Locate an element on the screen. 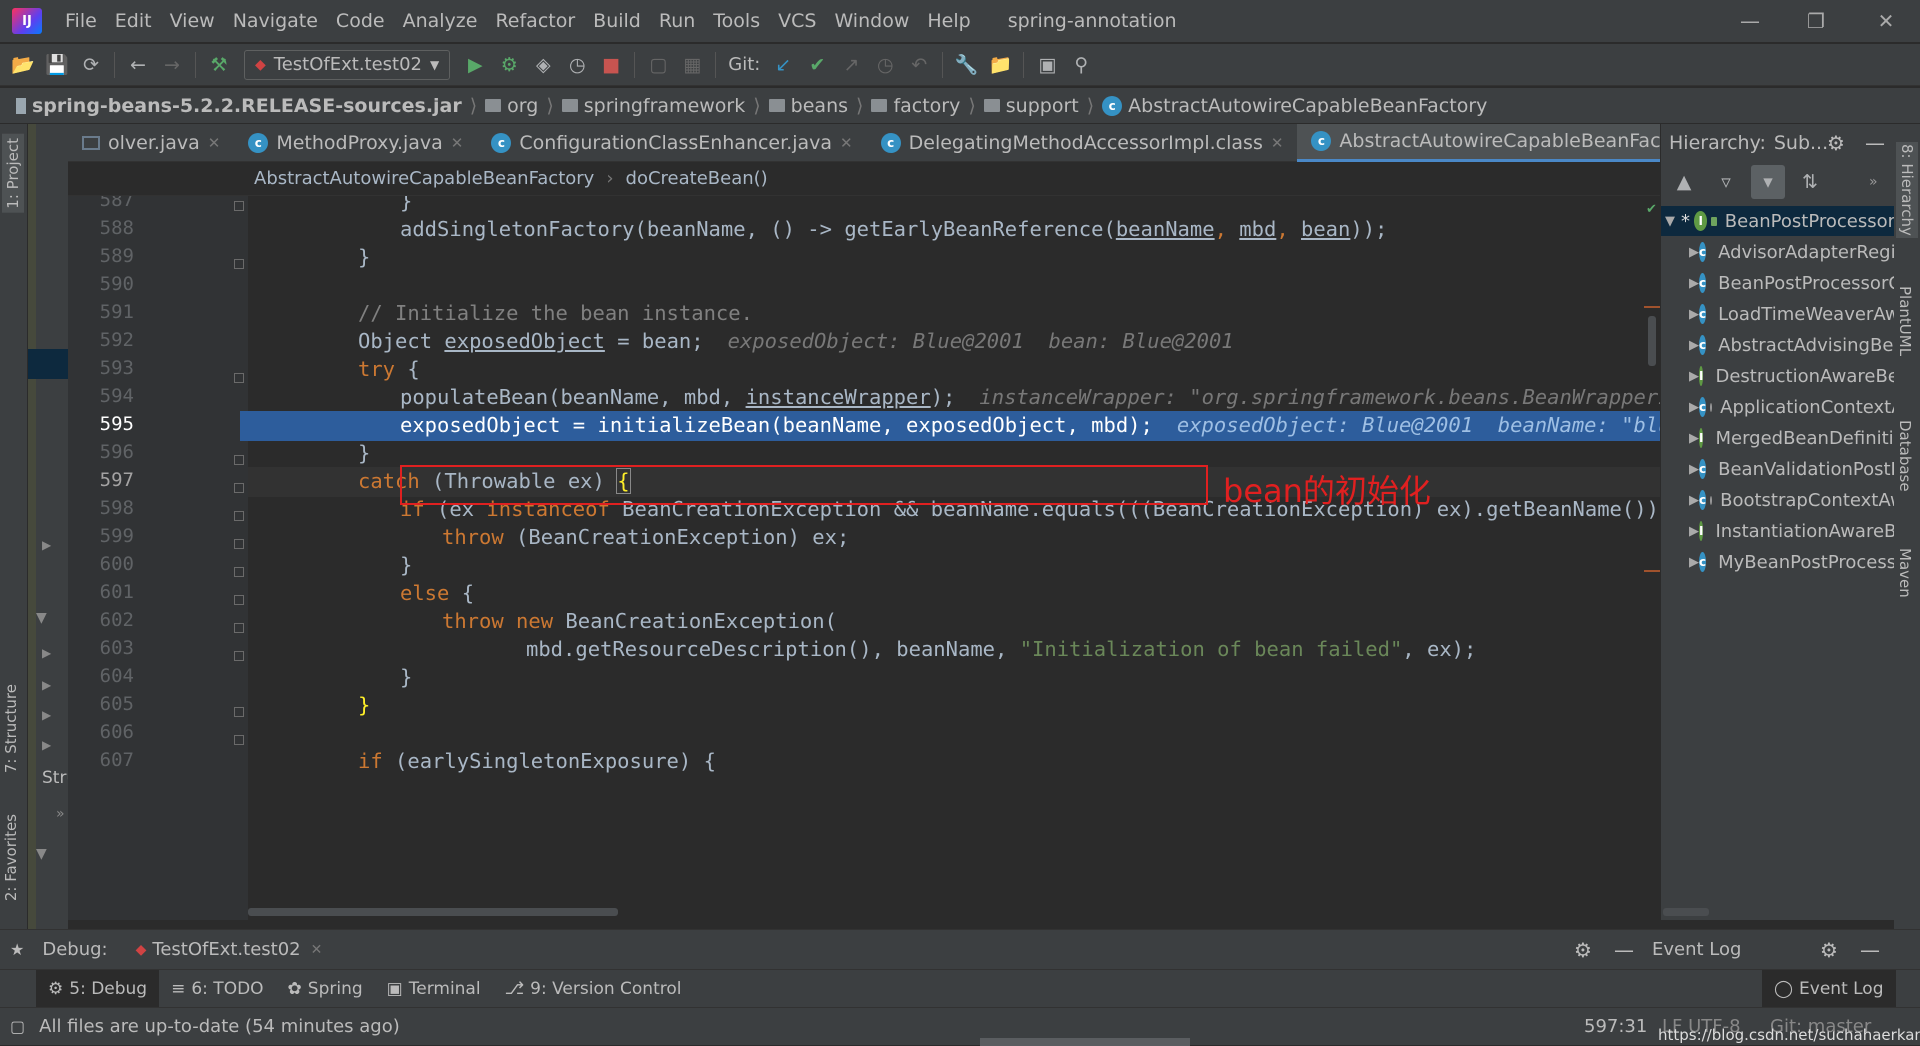 Image resolution: width=1920 pixels, height=1046 pixels. nav-crumb-factory: factory is located at coordinates (915, 106).